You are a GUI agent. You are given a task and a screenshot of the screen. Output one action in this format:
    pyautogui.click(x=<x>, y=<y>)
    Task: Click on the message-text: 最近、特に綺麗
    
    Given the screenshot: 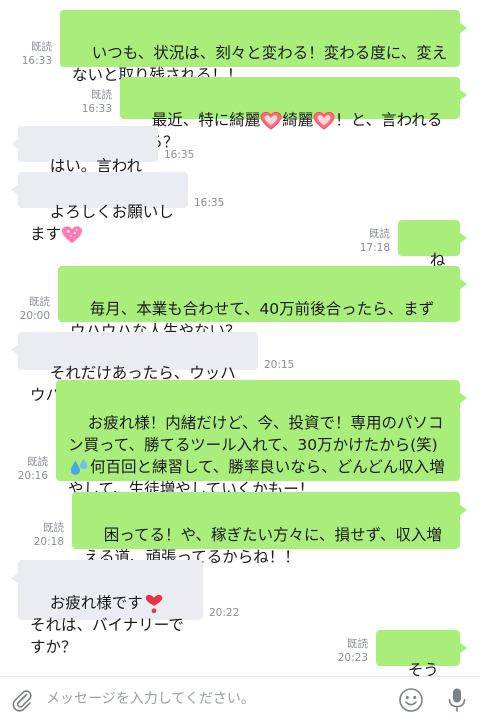 What is the action you would take?
    pyautogui.click(x=206, y=120)
    